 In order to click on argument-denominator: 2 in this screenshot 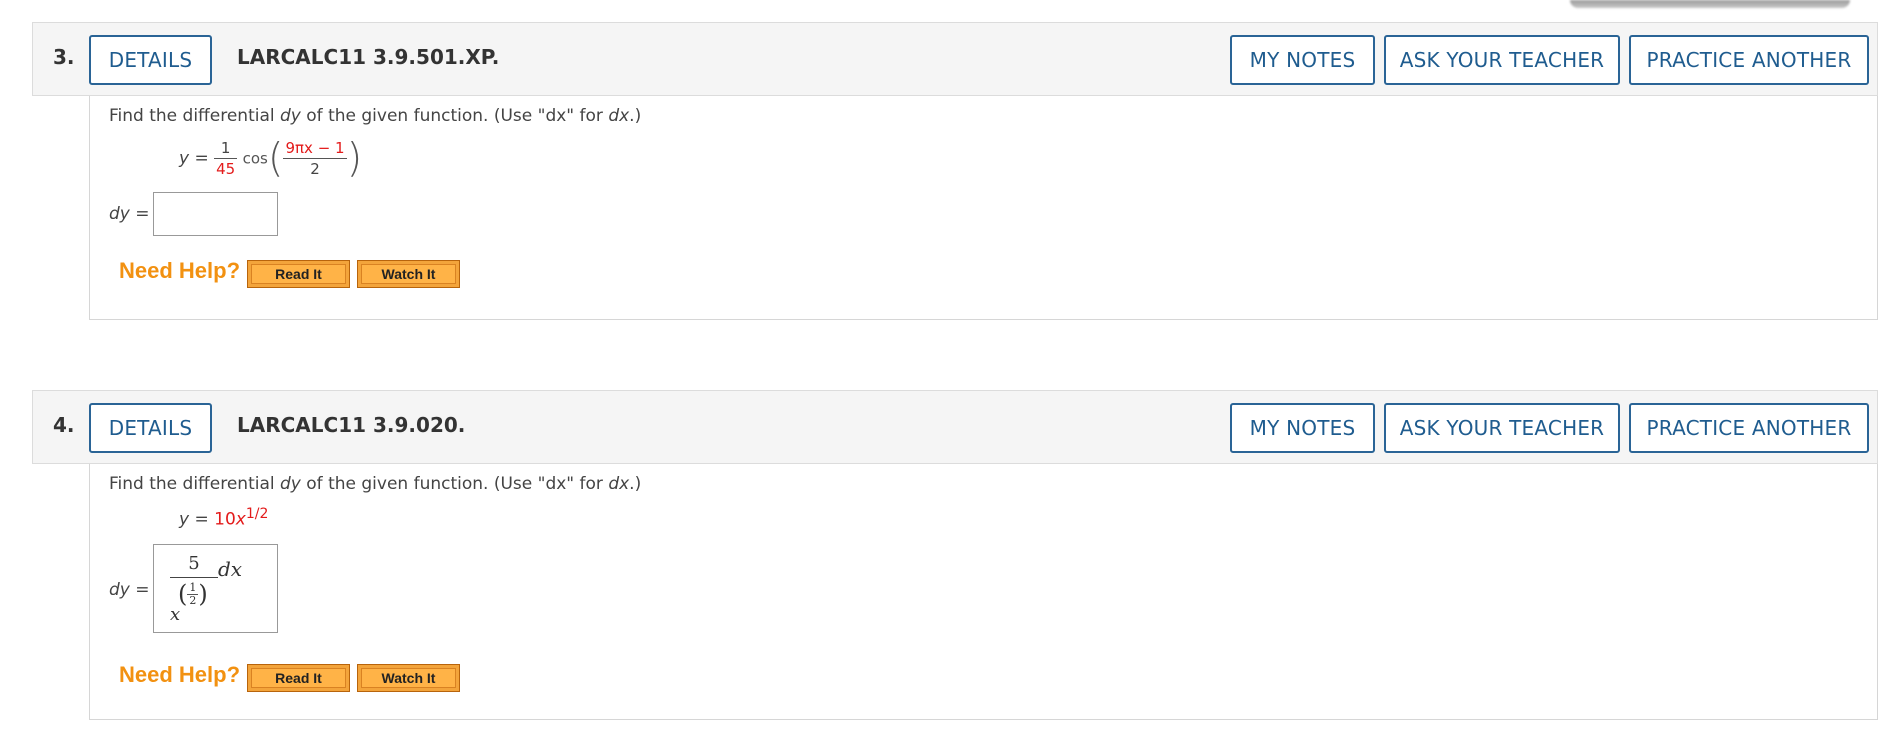, I will do `click(315, 169)`.